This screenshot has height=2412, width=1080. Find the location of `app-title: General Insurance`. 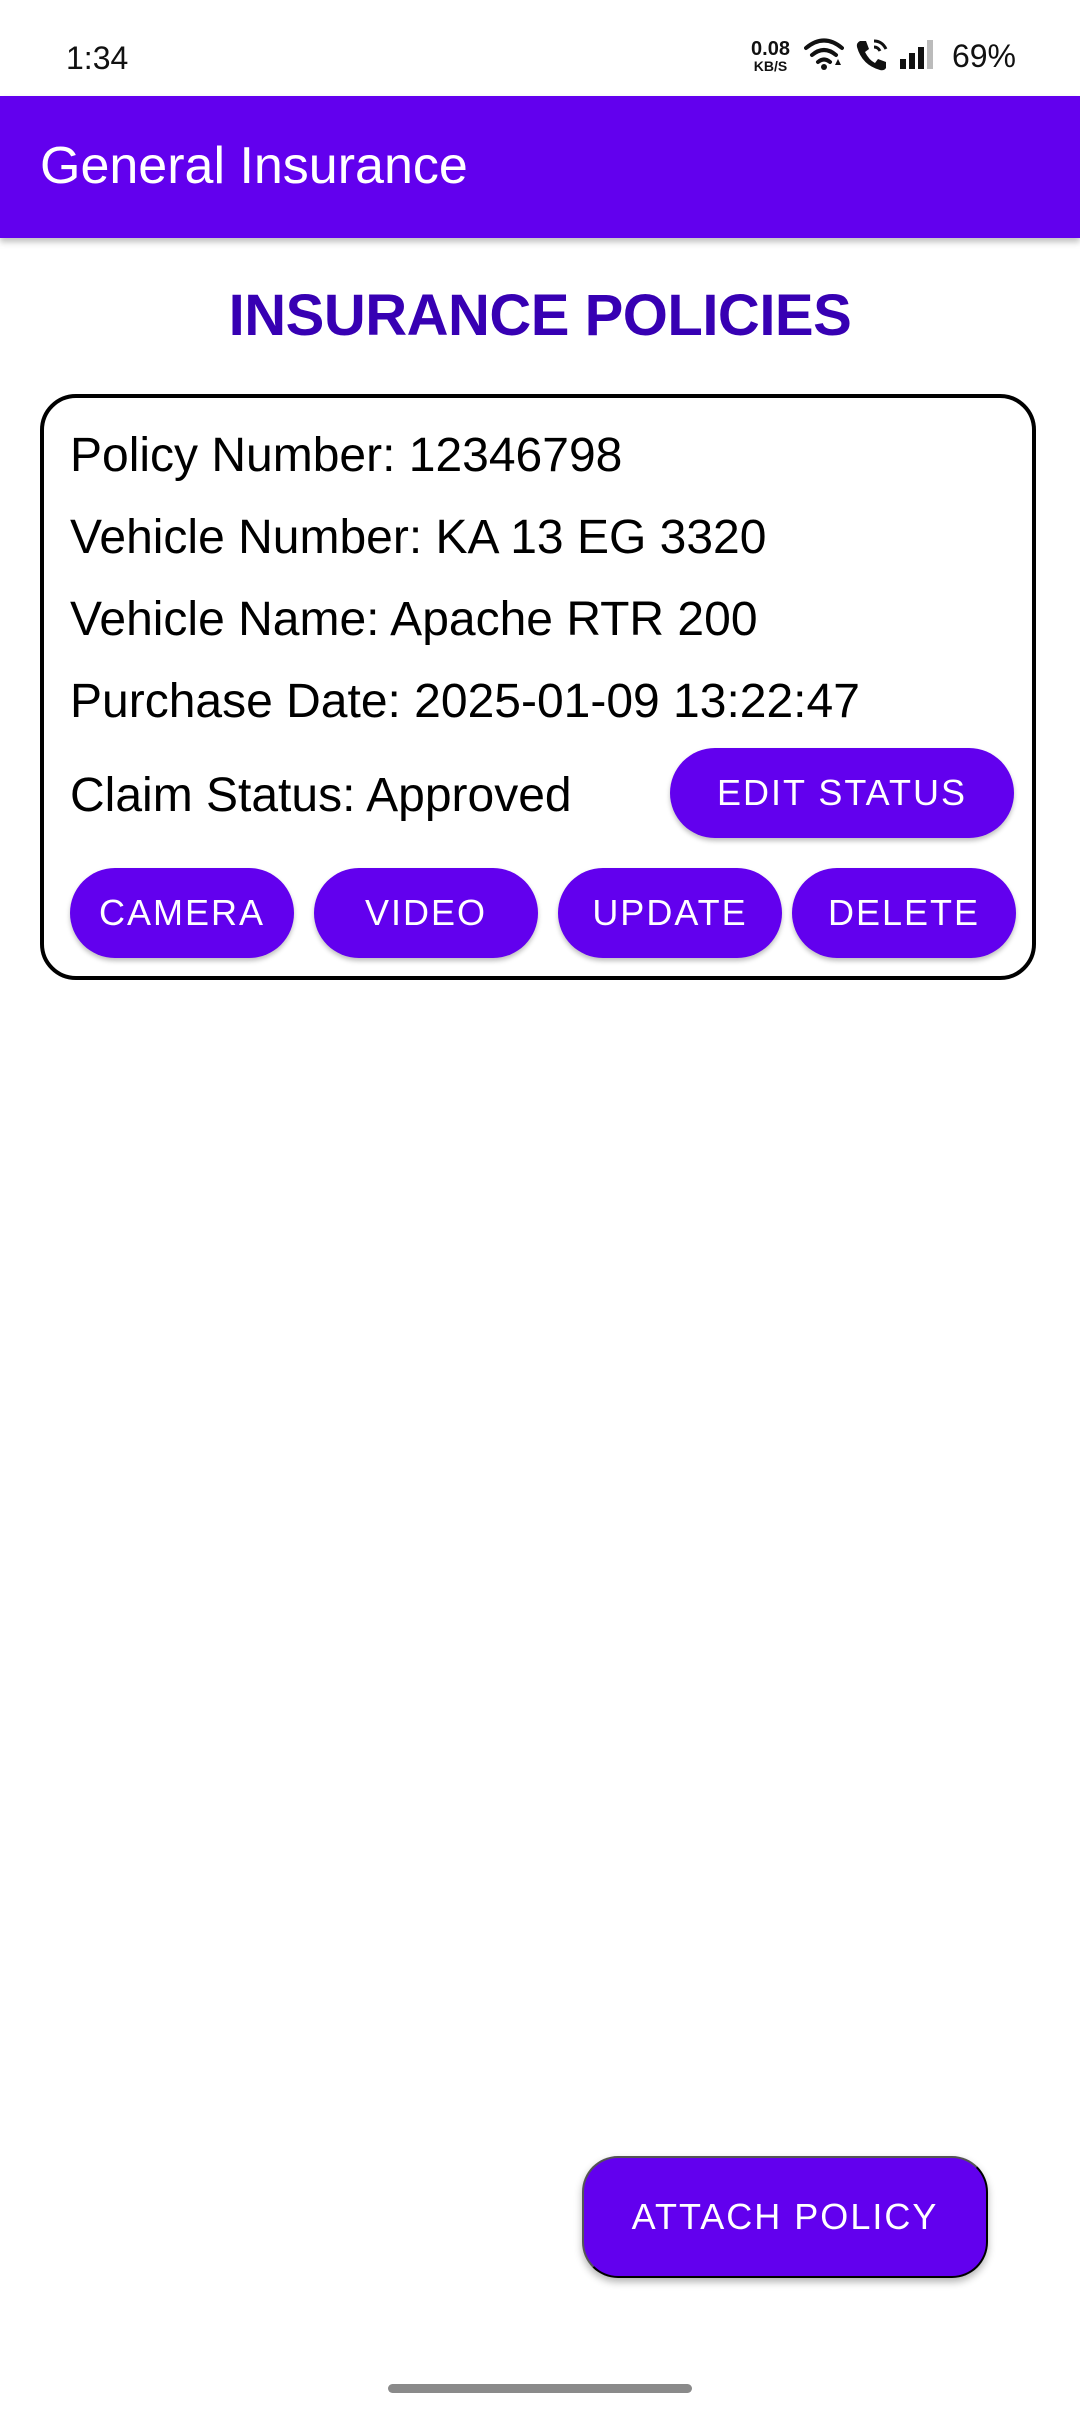

app-title: General Insurance is located at coordinates (254, 166).